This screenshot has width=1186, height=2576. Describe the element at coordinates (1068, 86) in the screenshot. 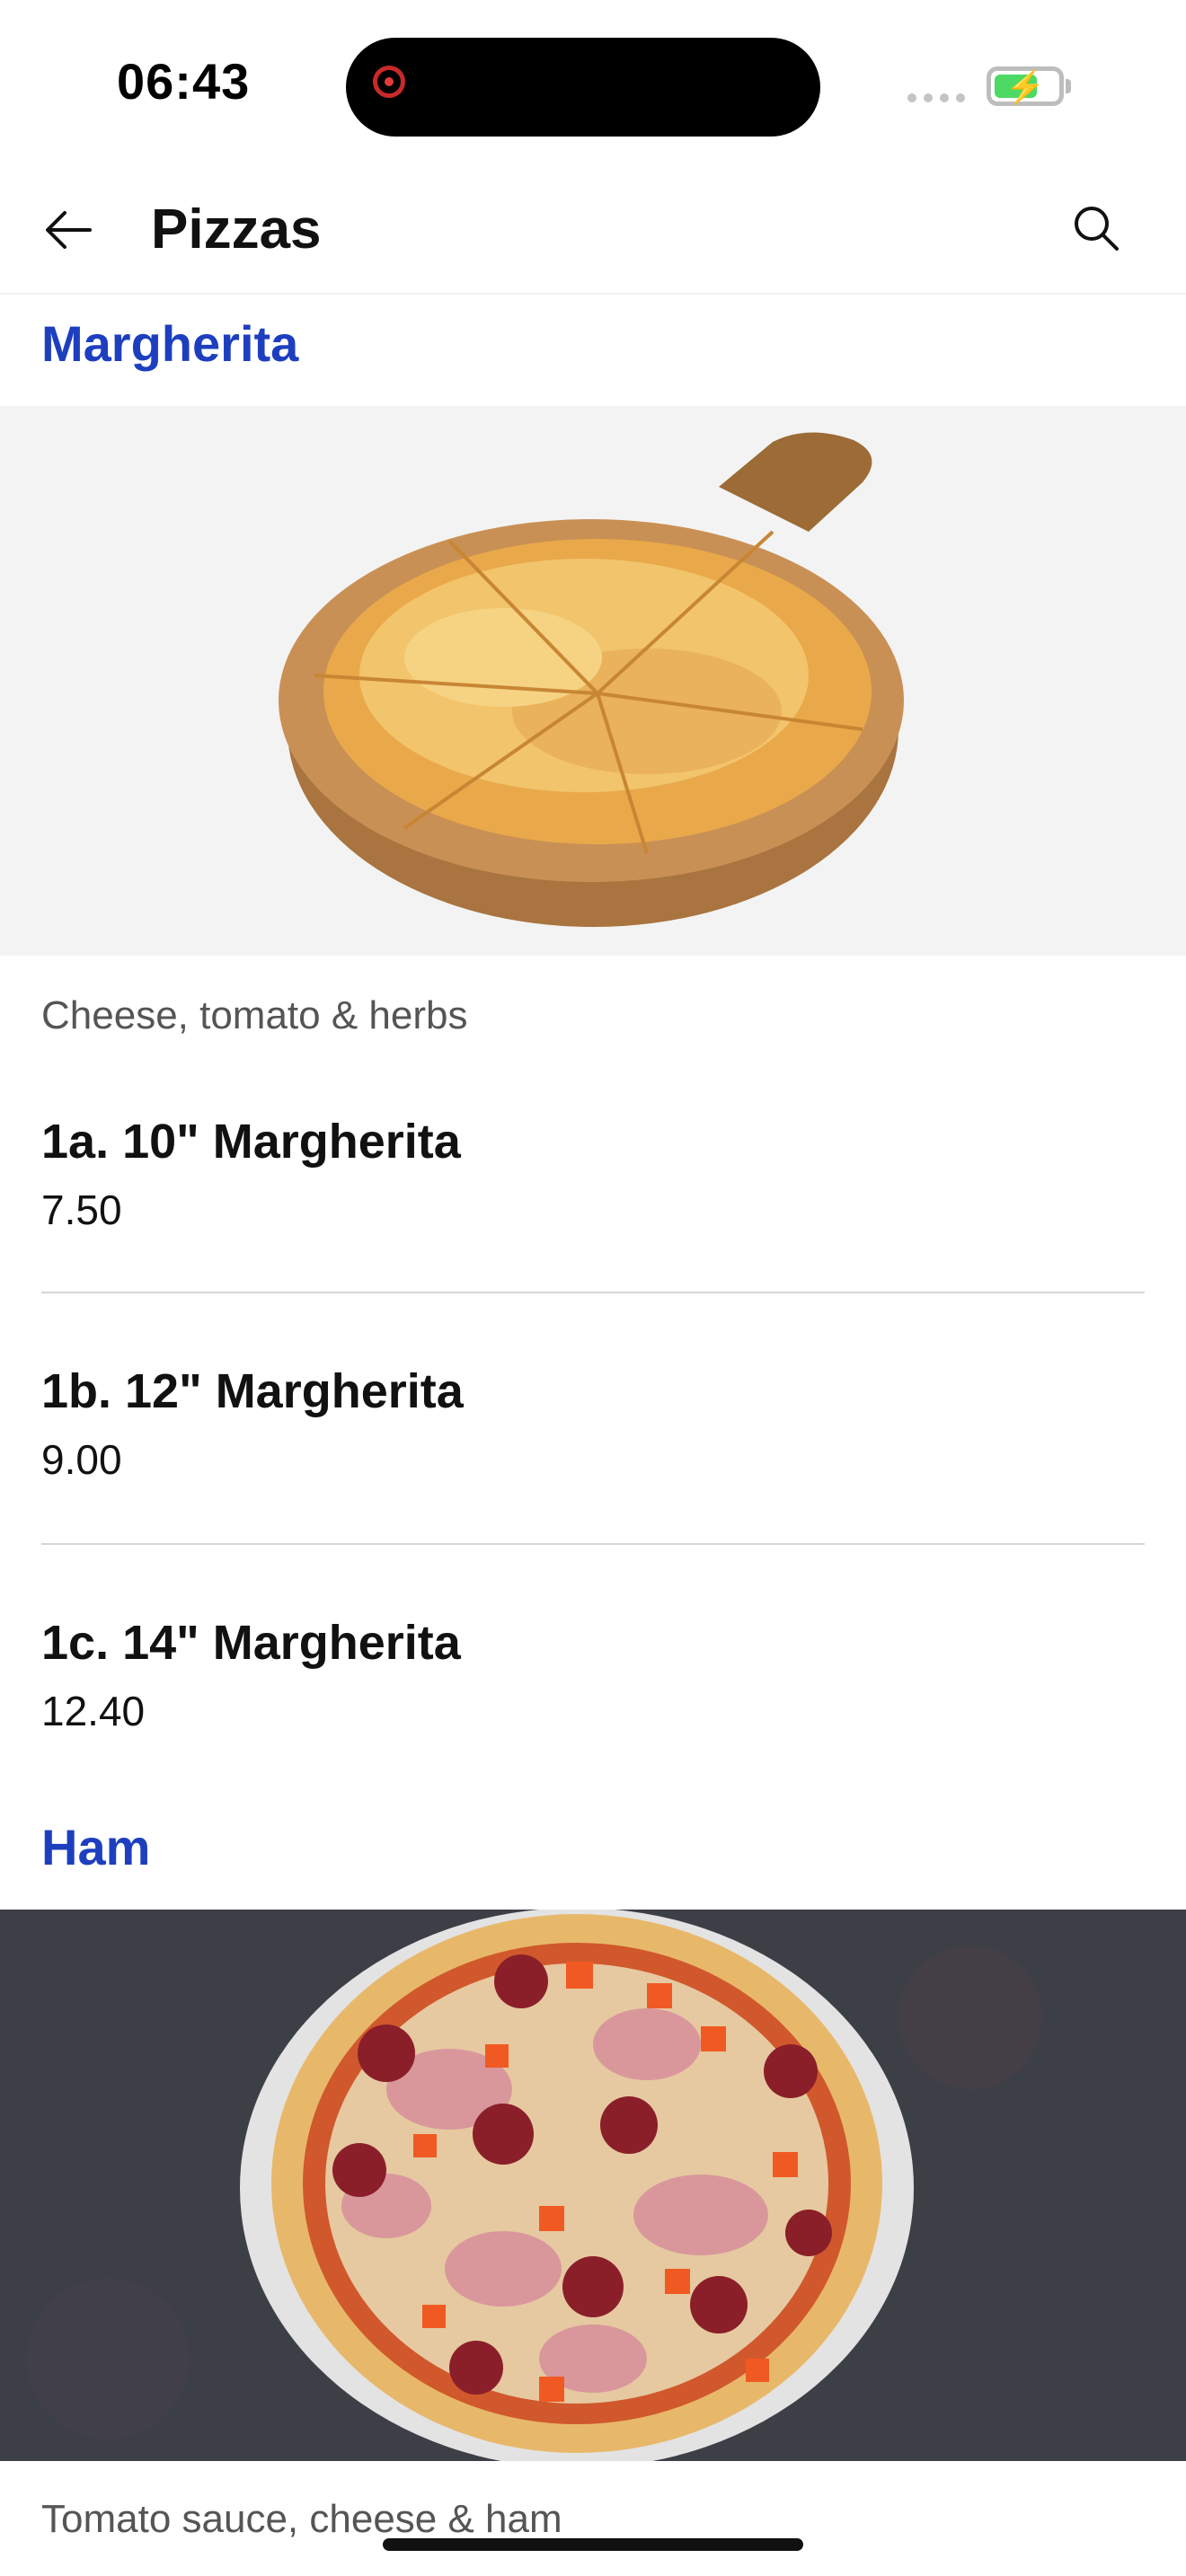

I see `battery-cap` at that location.